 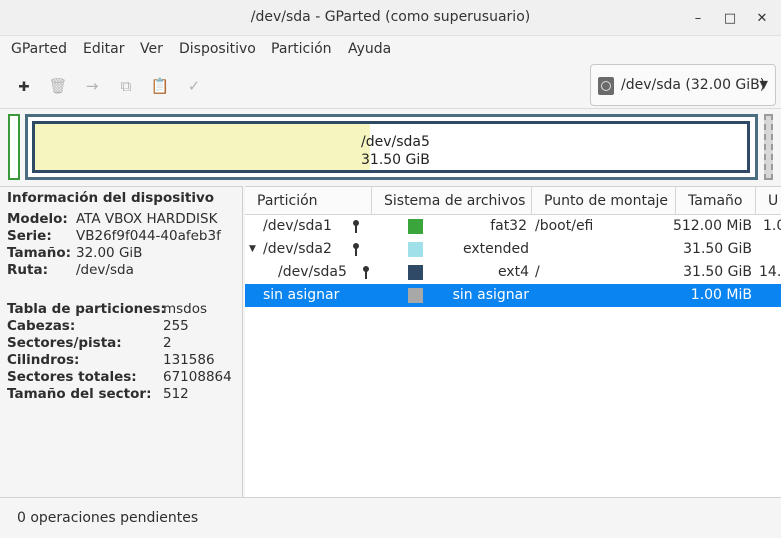 I want to click on expander-icon: ▼, so click(x=252, y=249).